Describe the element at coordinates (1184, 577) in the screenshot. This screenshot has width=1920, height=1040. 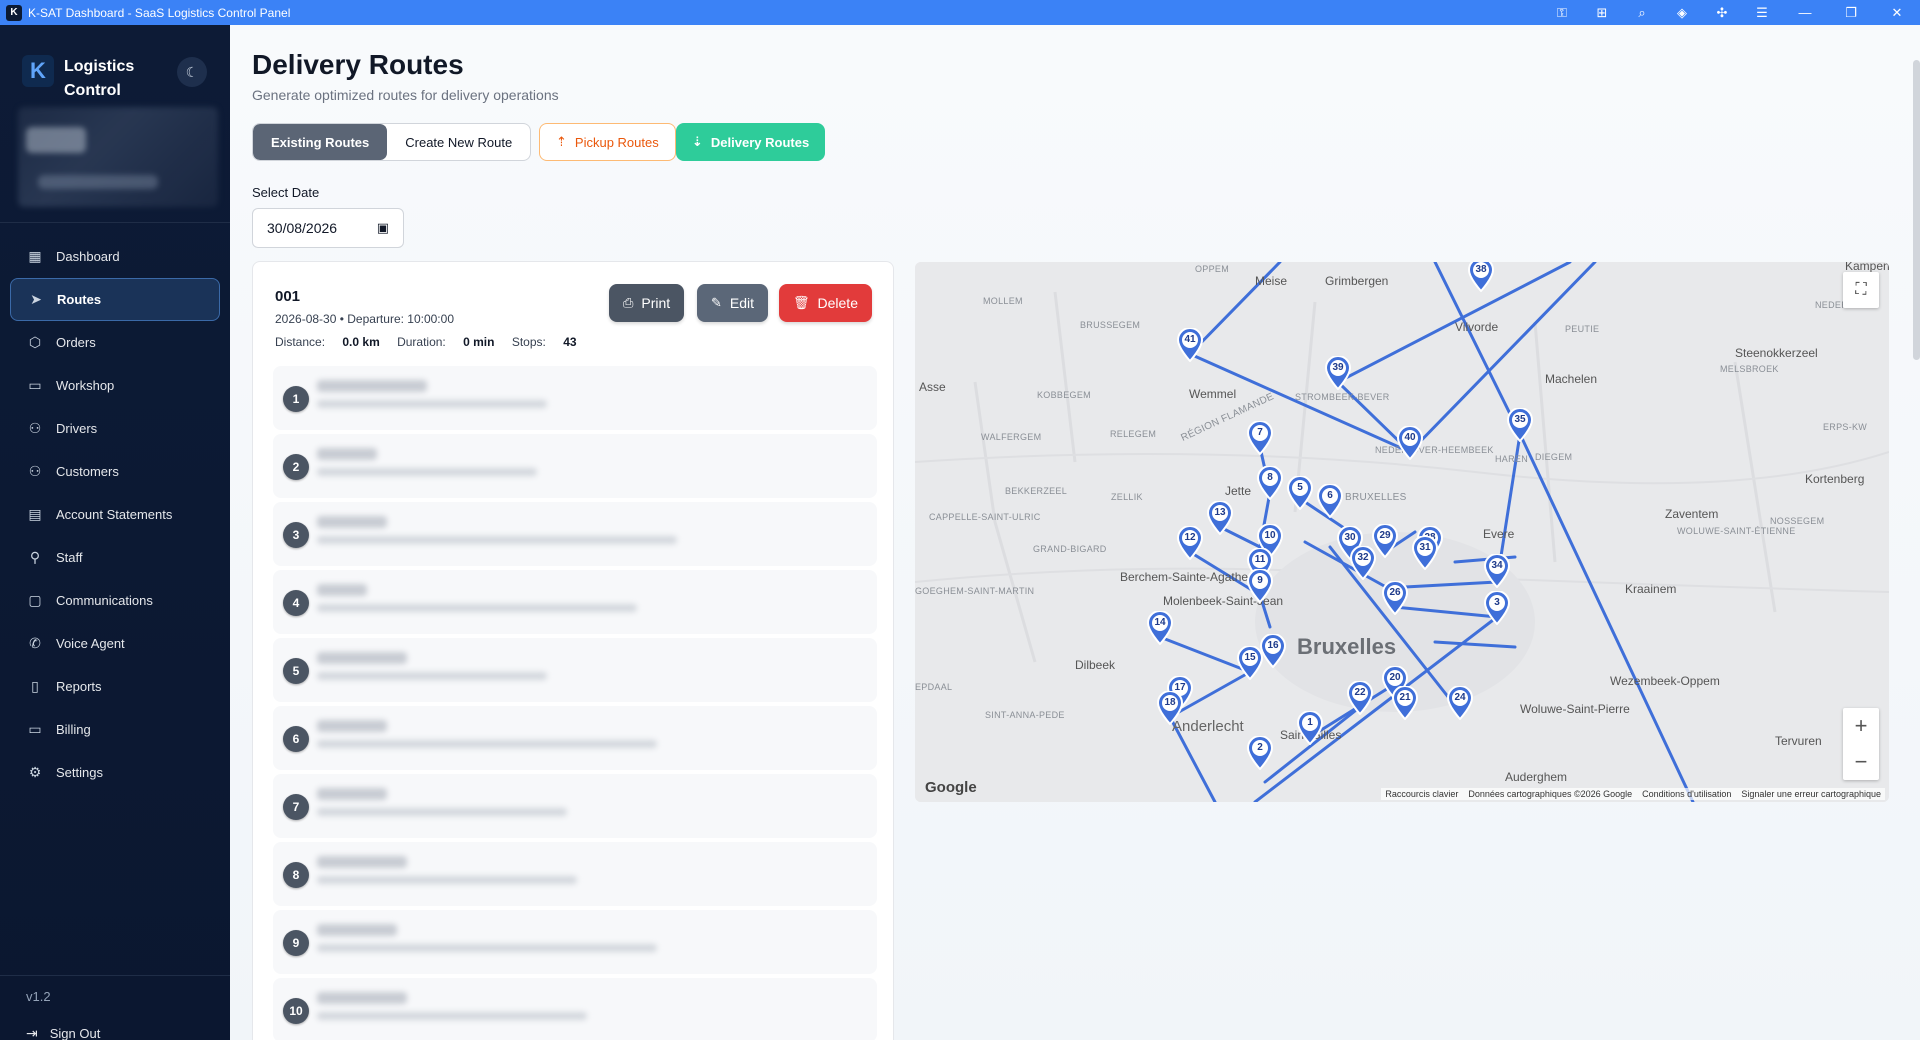
I see `map-label: Berchem-Sainte-Agathe` at that location.